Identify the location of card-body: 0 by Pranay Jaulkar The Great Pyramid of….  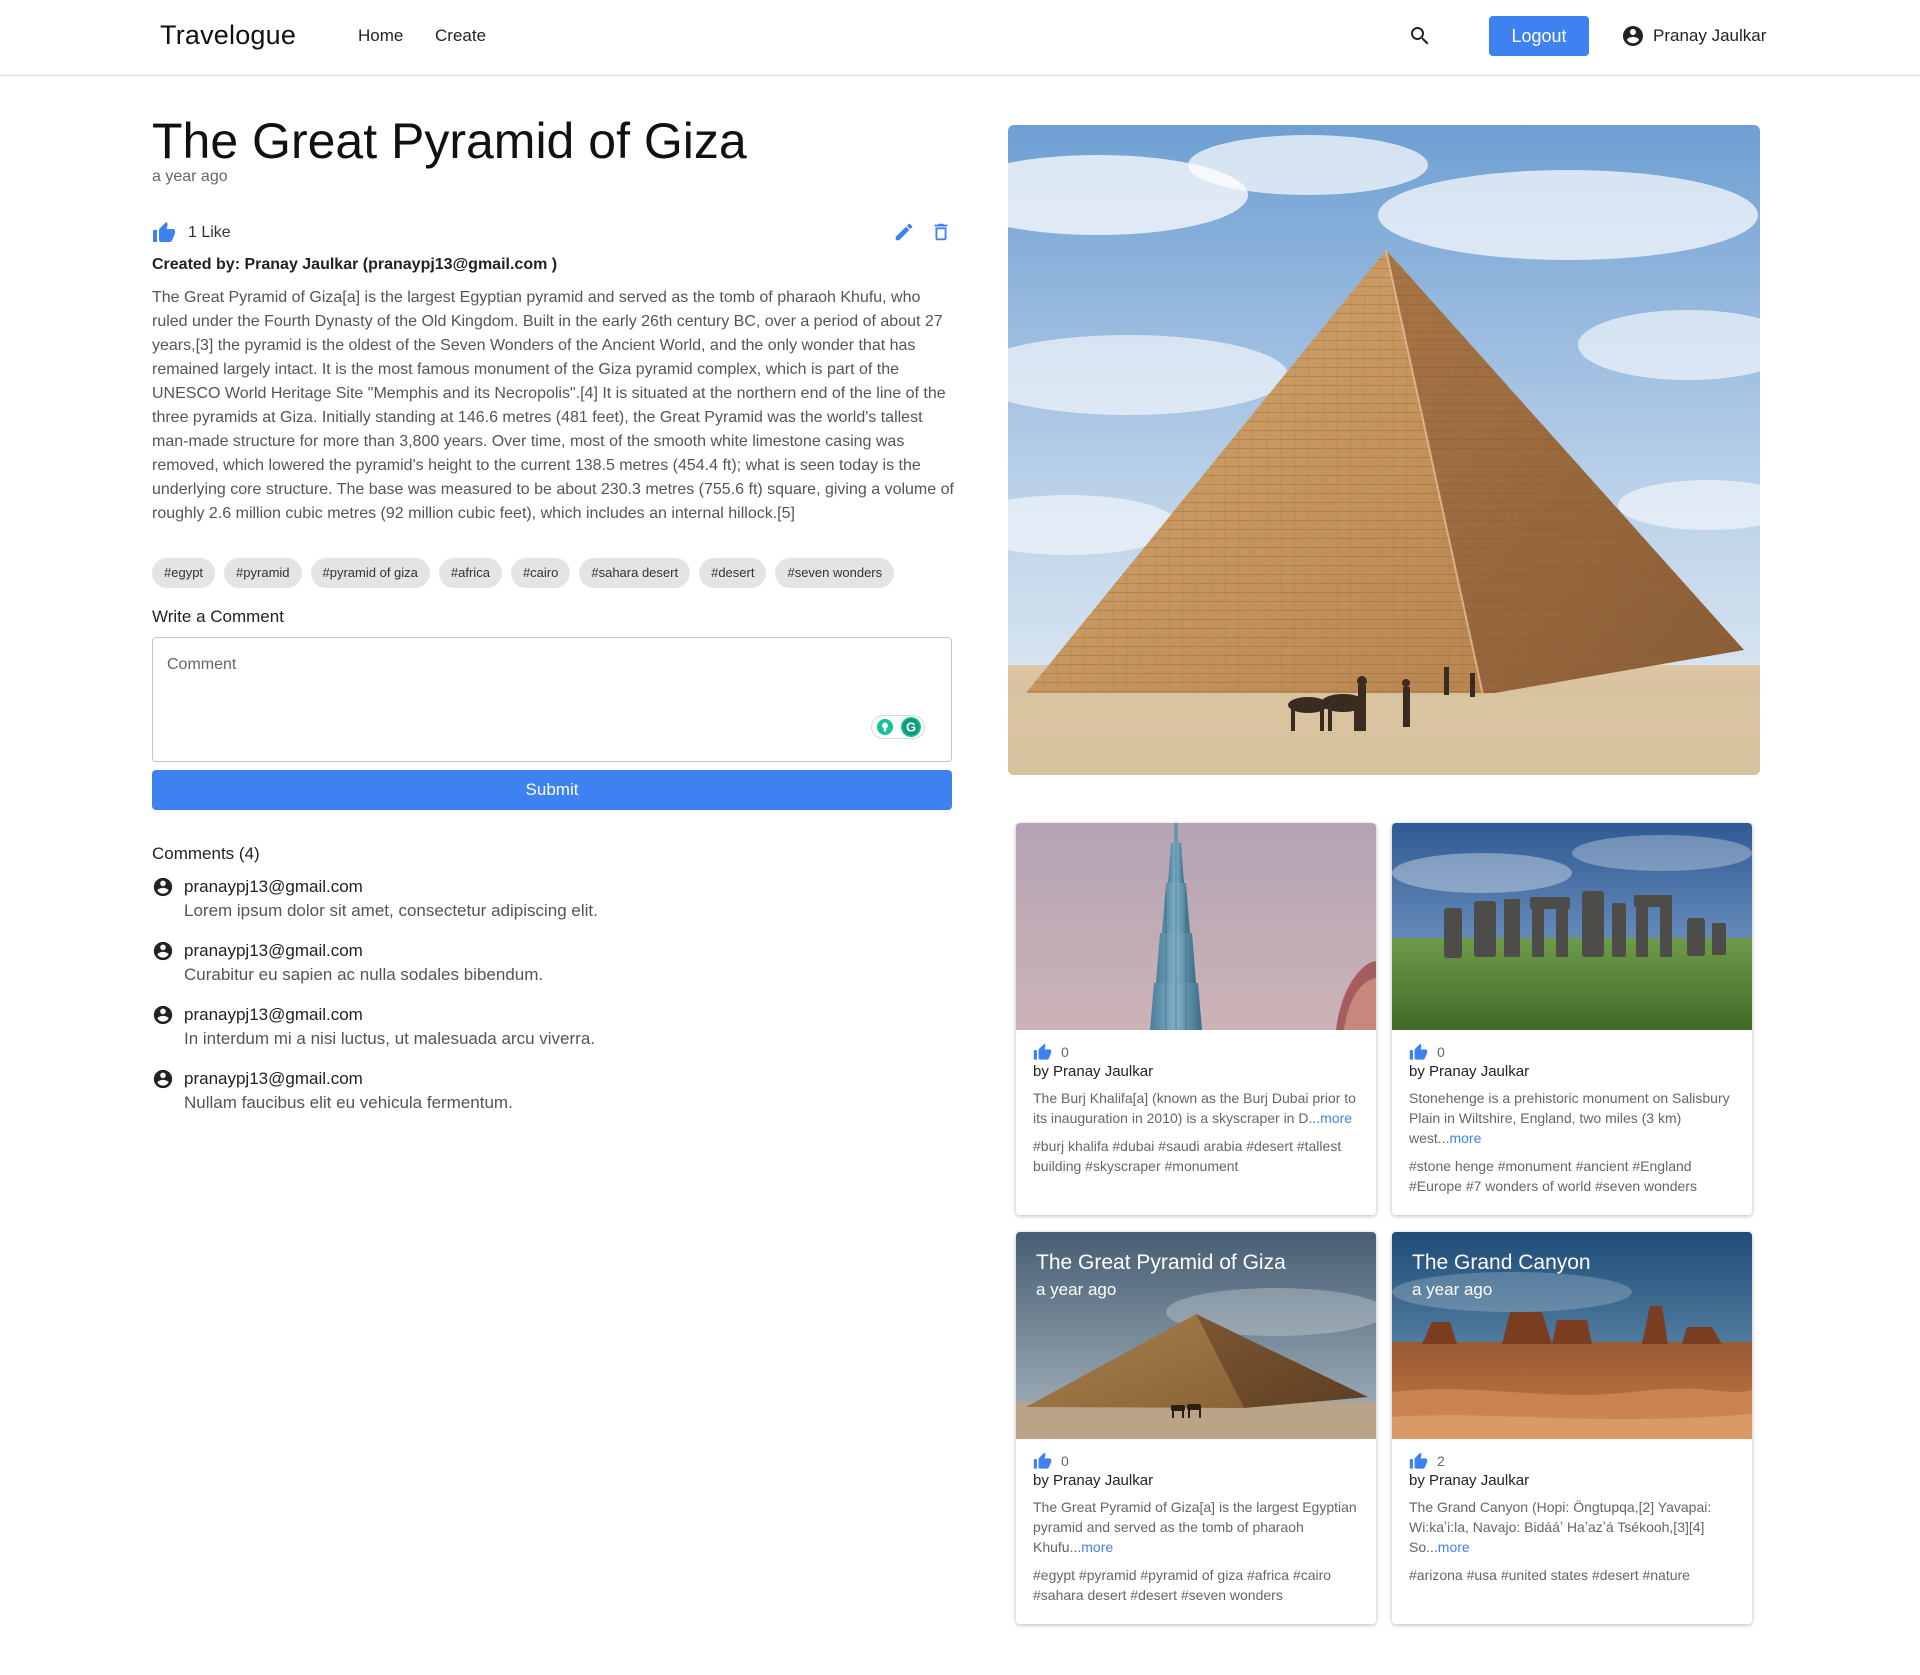
(1198, 1528).